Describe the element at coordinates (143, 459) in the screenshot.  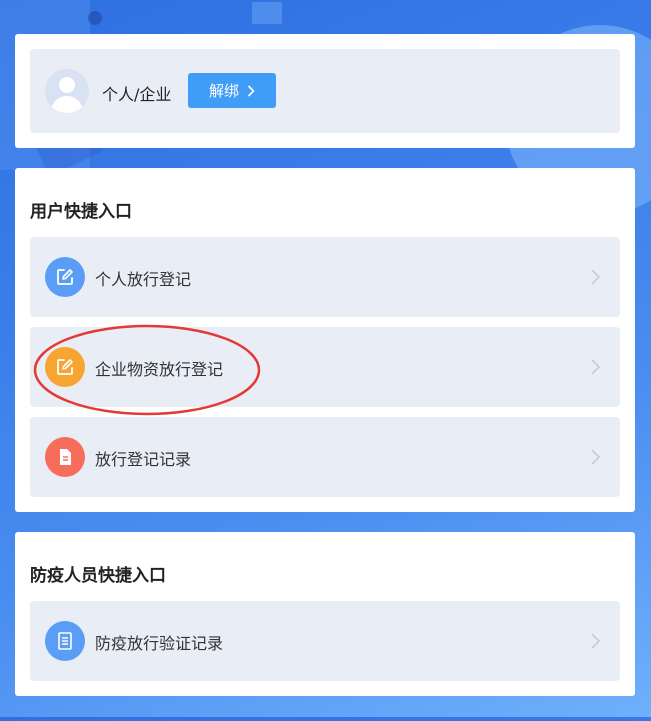
I see `entry-label: 放行登记记录` at that location.